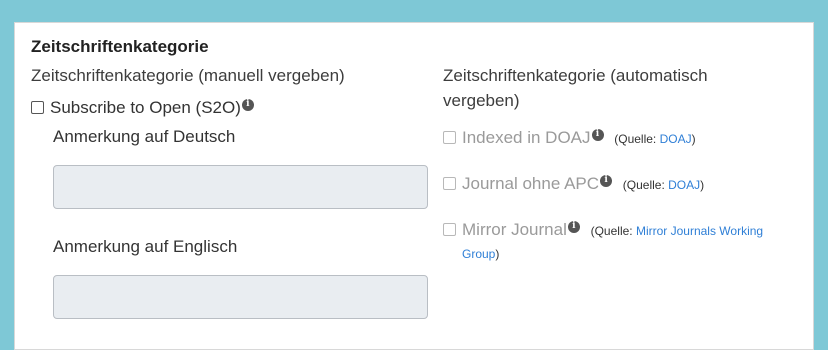 The image size is (828, 350). Describe the element at coordinates (449, 137) in the screenshot. I see `doaj-indexed-checkbox` at that location.